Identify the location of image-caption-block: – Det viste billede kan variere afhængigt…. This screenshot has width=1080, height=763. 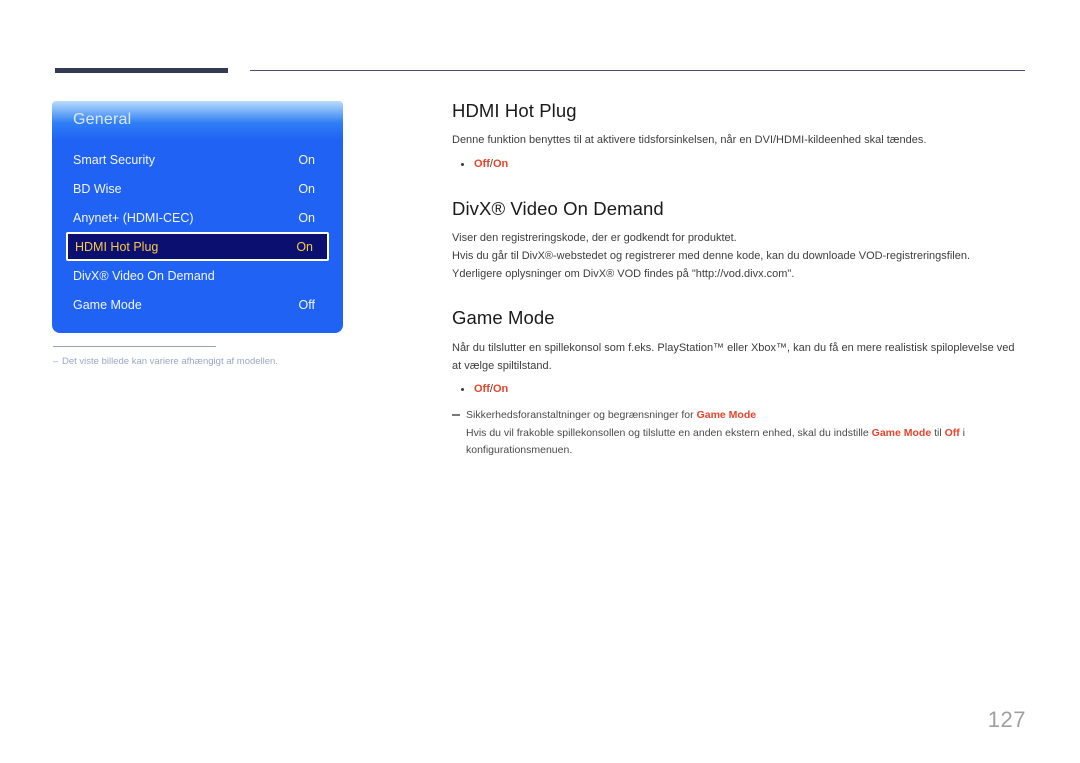
(218, 357).